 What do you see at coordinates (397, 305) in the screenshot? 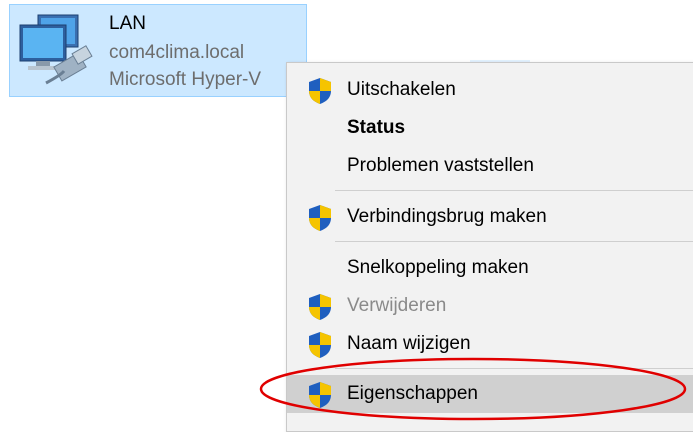
I see `menu-item-label: Verwijderen` at bounding box center [397, 305].